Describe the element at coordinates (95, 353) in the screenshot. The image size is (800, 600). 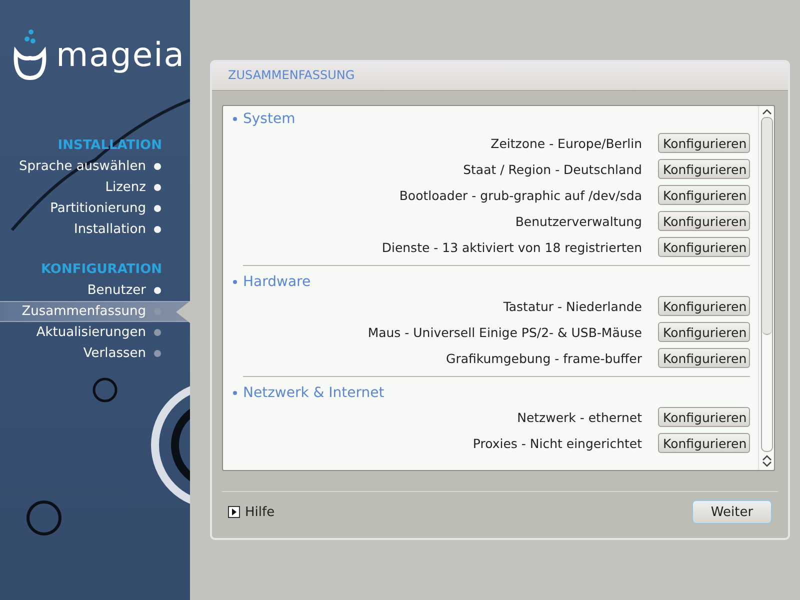
I see `sidebar-step: Verlassen` at that location.